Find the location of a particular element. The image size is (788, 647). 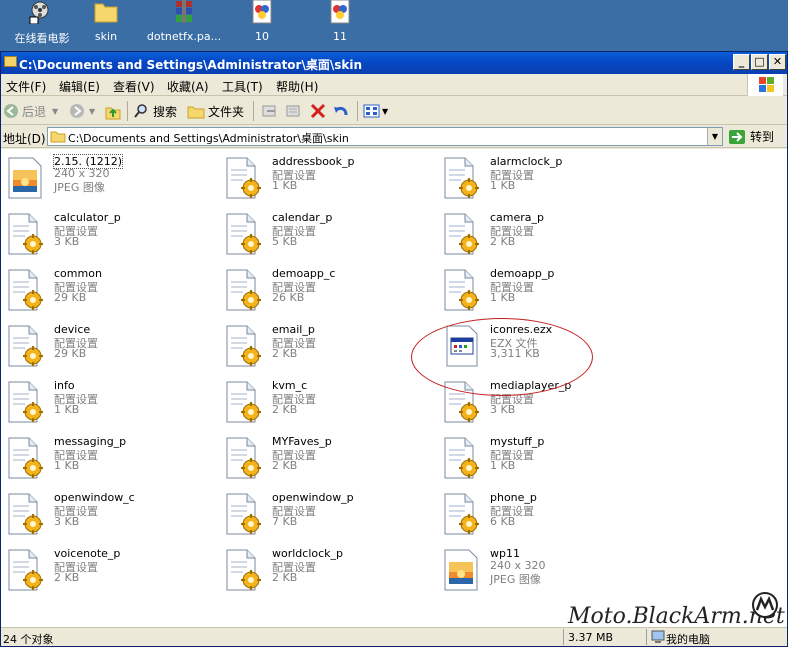

copy-to-button is located at coordinates (294, 111).